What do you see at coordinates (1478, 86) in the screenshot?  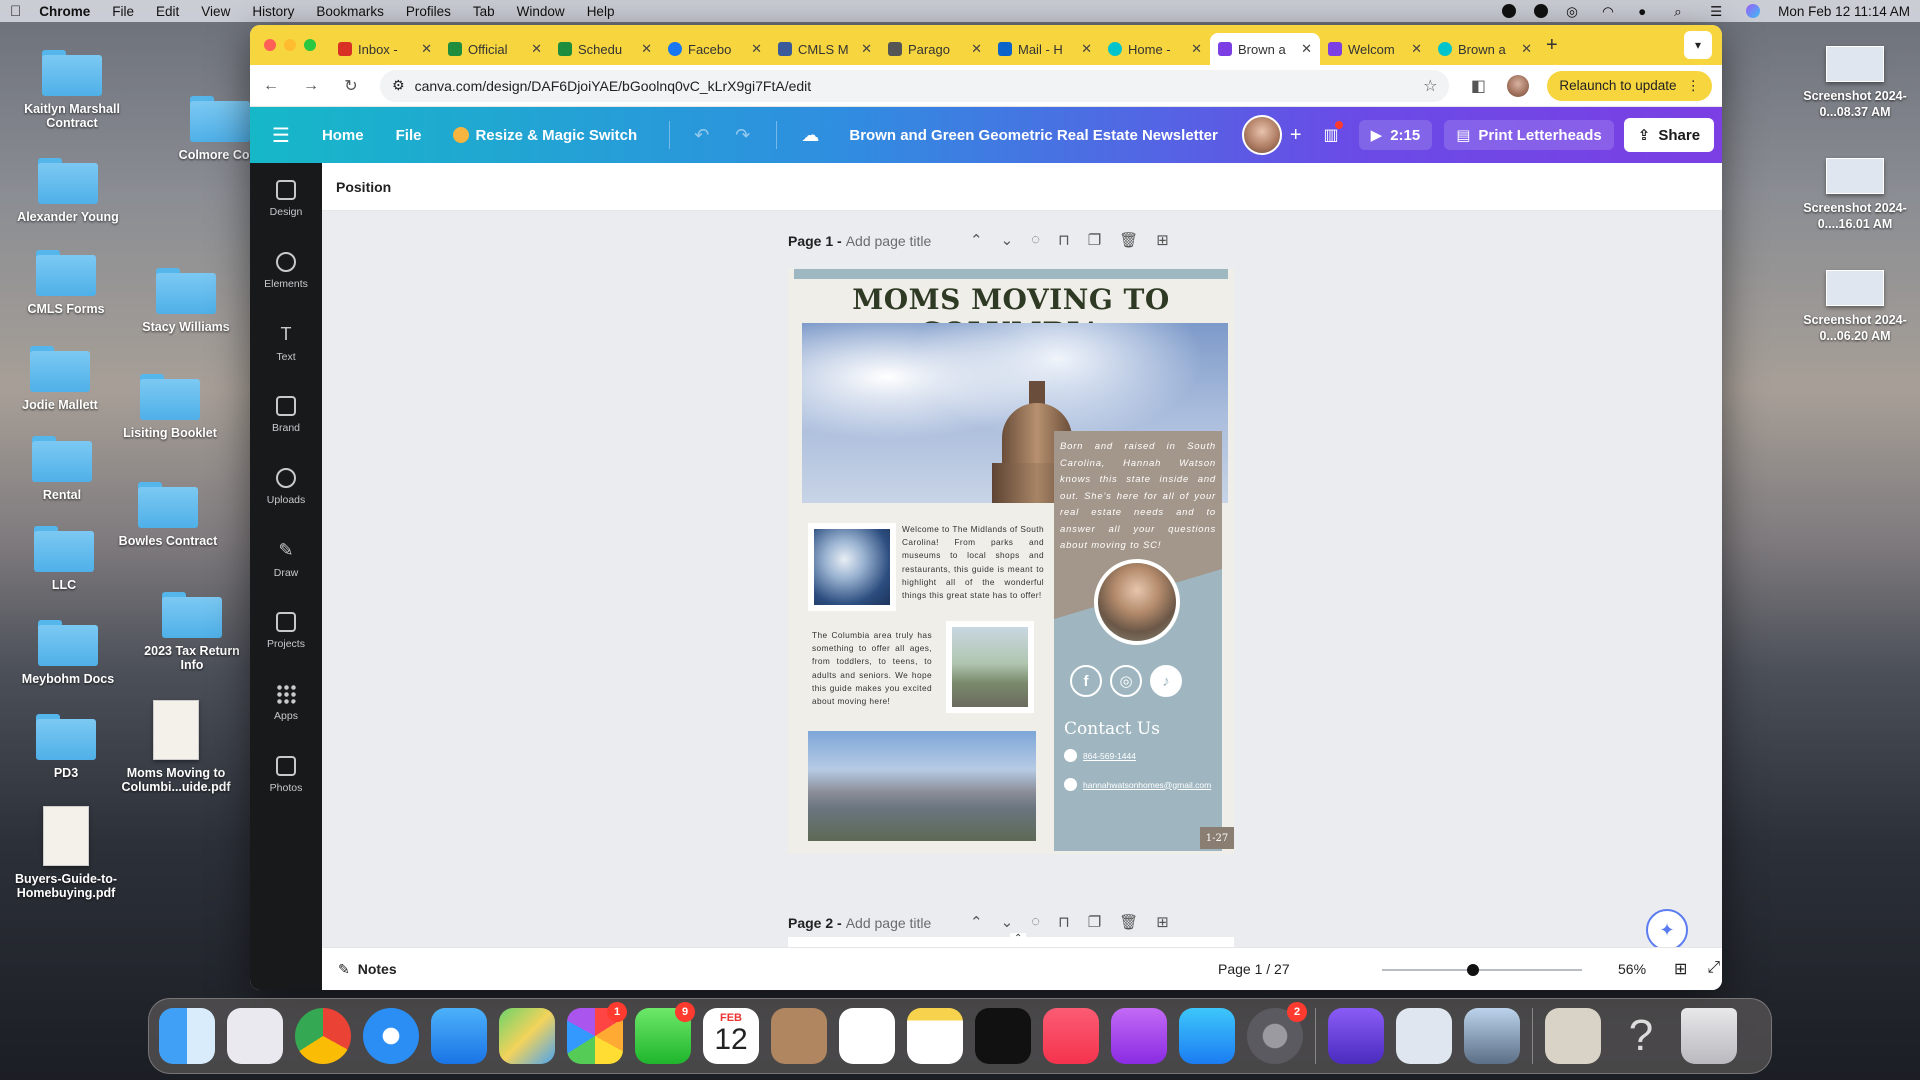 I see `side-panel-icon: ◧` at bounding box center [1478, 86].